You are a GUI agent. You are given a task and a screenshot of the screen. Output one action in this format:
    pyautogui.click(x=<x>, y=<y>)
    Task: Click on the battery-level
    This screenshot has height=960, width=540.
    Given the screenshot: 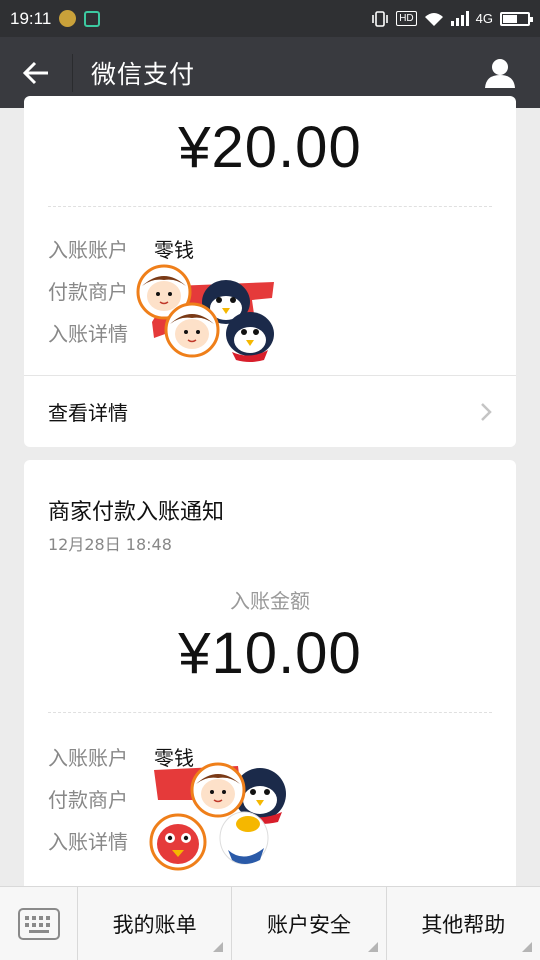 What is the action you would take?
    pyautogui.click(x=510, y=18)
    